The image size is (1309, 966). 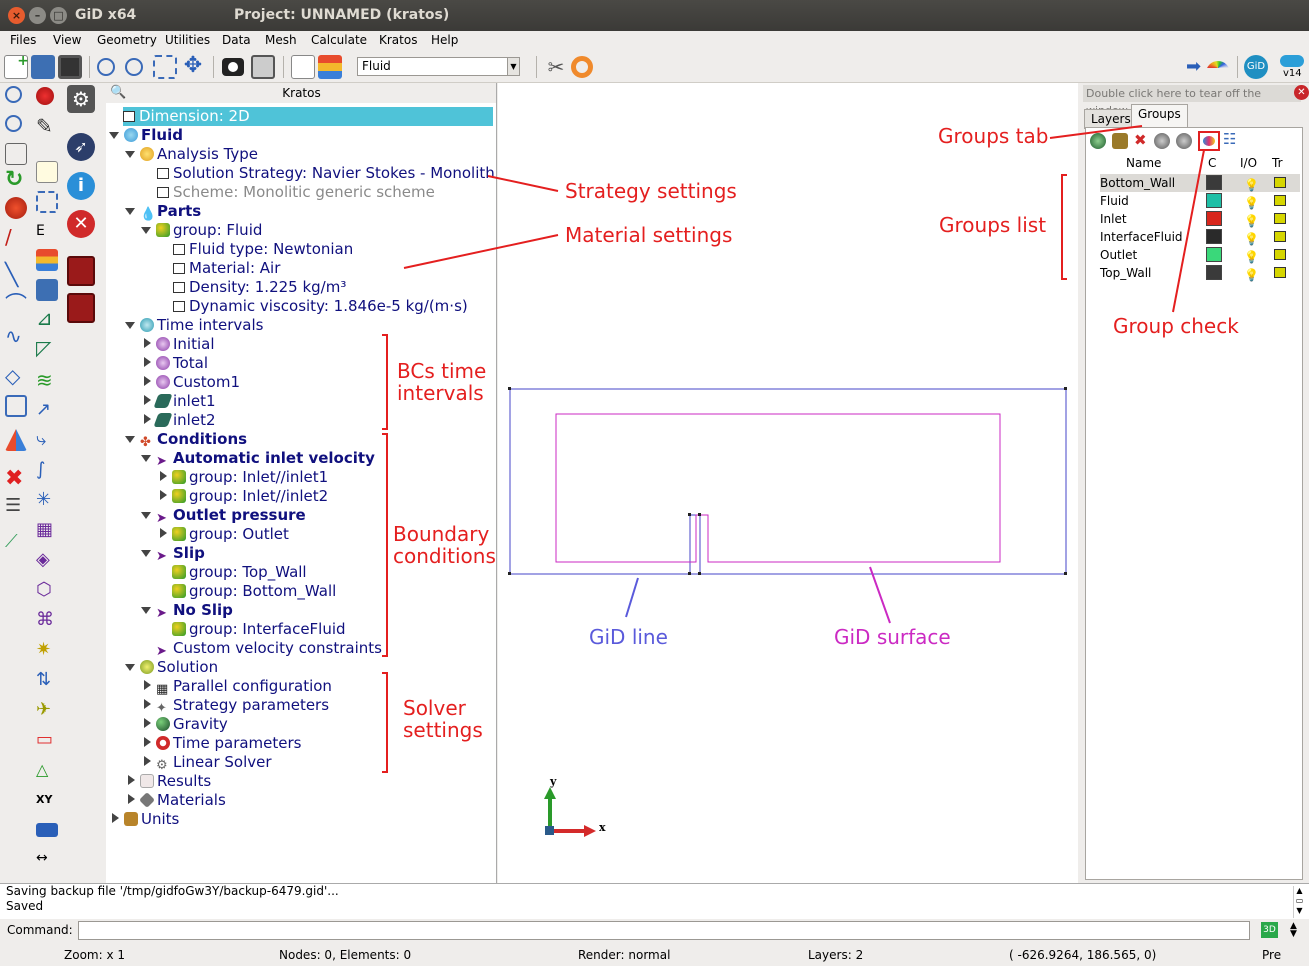 What do you see at coordinates (1098, 141) in the screenshot?
I see `add-group-icon` at bounding box center [1098, 141].